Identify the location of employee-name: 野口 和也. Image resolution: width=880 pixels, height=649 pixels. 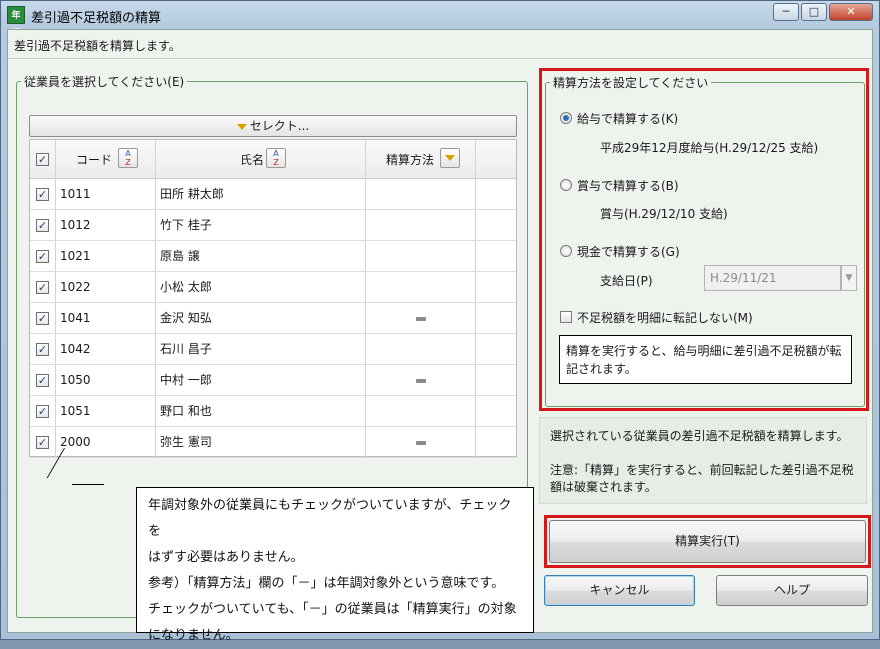
(186, 411).